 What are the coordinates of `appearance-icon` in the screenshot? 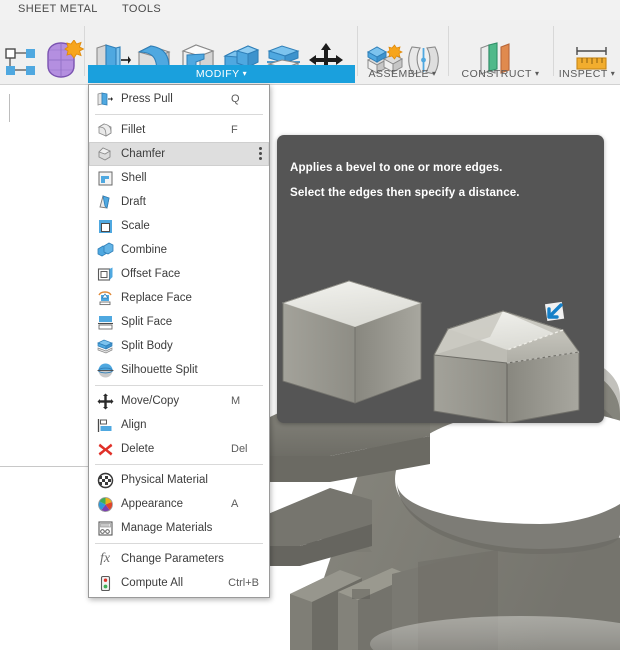 It's located at (105, 504).